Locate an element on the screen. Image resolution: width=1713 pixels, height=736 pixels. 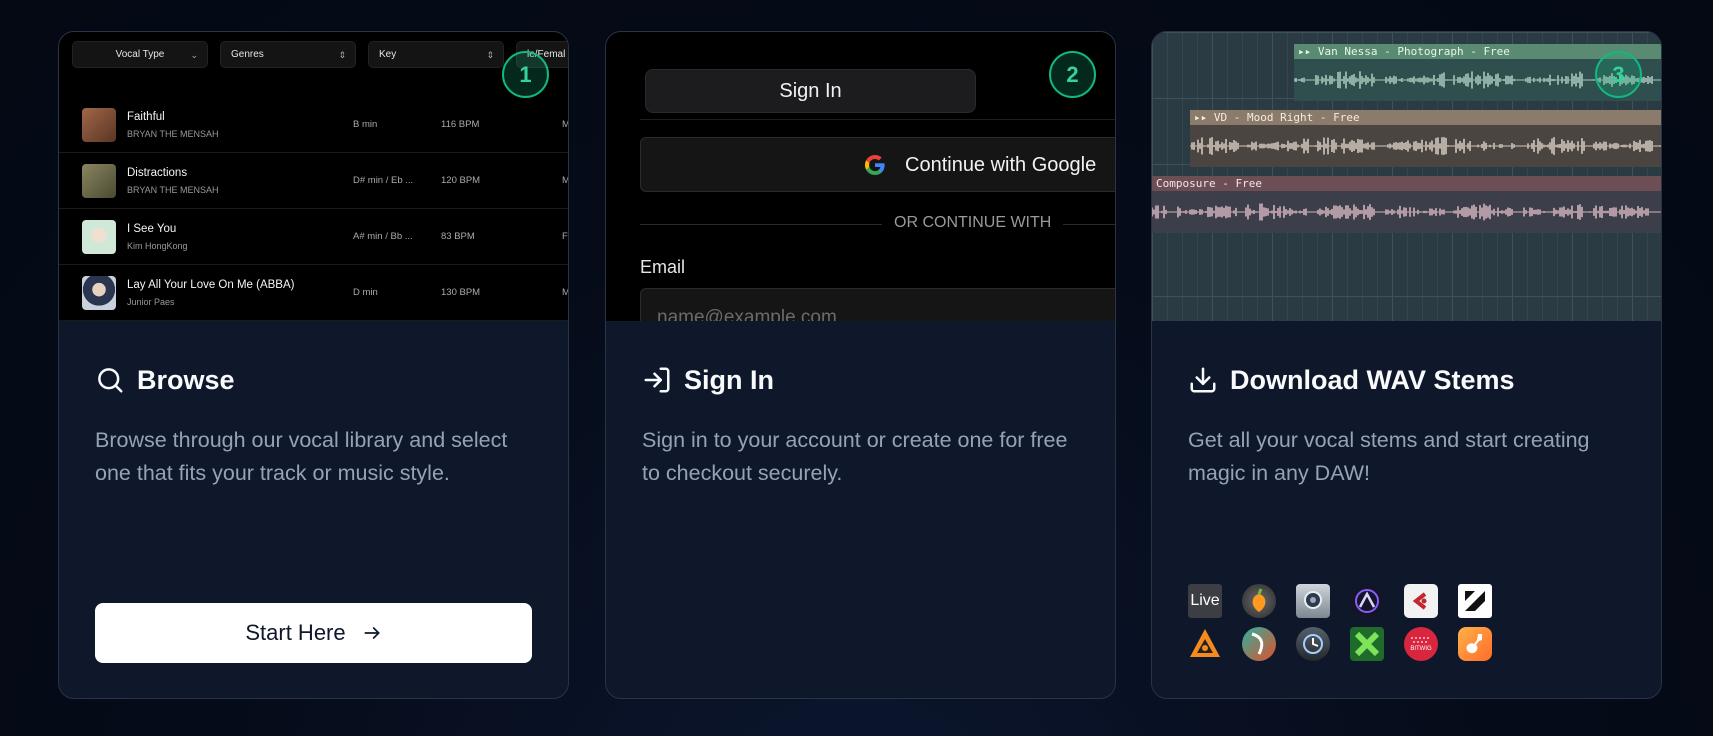
cubase-icon is located at coordinates (1421, 601).